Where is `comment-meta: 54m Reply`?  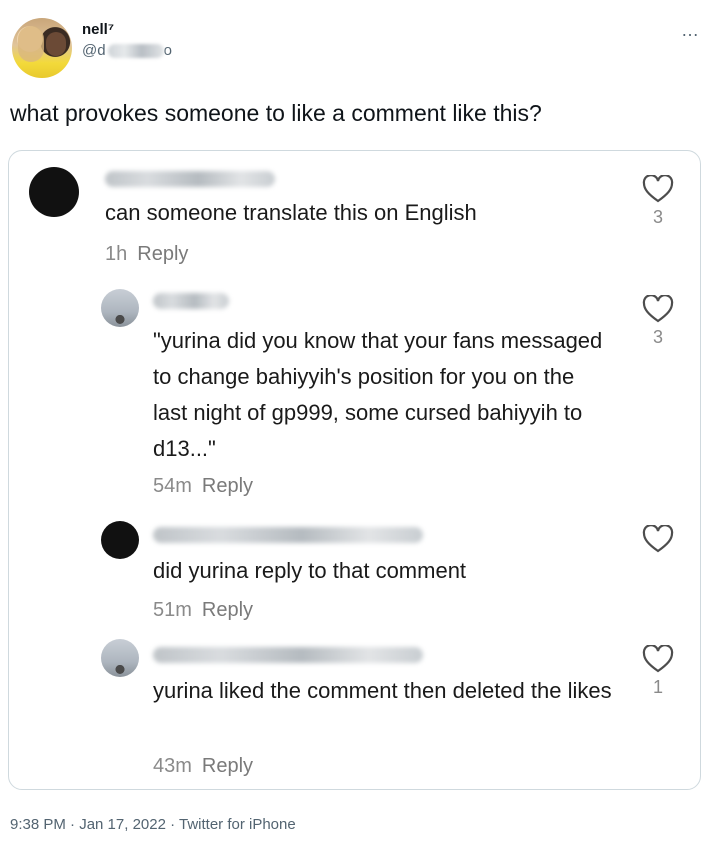 comment-meta: 54m Reply is located at coordinates (203, 486).